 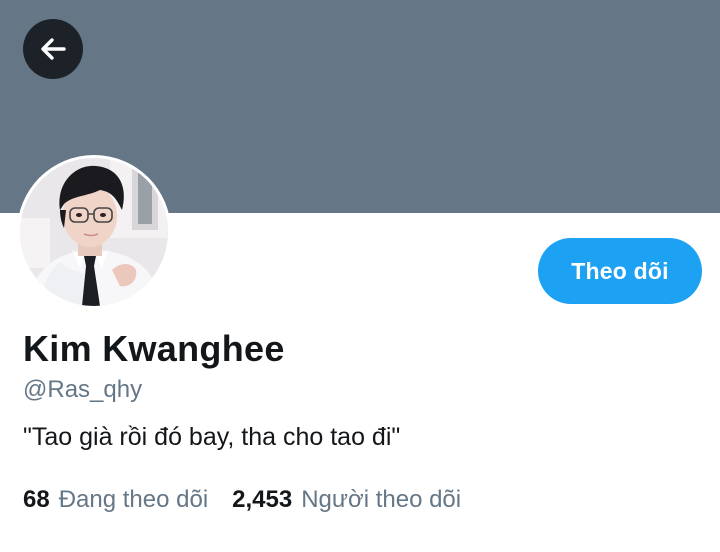 What do you see at coordinates (381, 499) in the screenshot?
I see `followers-label: Người theo dõi` at bounding box center [381, 499].